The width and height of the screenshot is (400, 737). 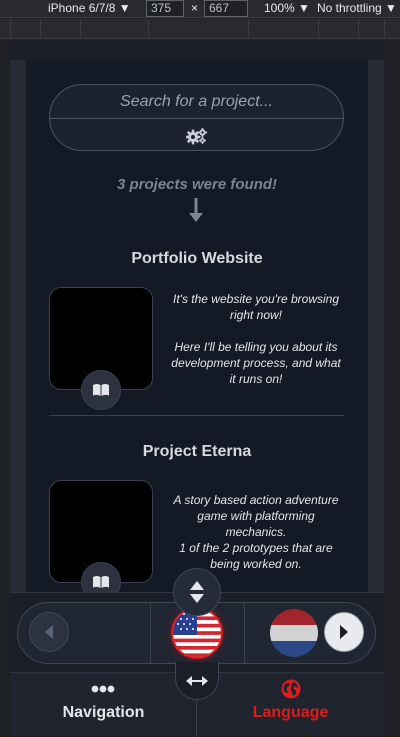 I want to click on results-count: 3 projects were found!, so click(x=197, y=184).